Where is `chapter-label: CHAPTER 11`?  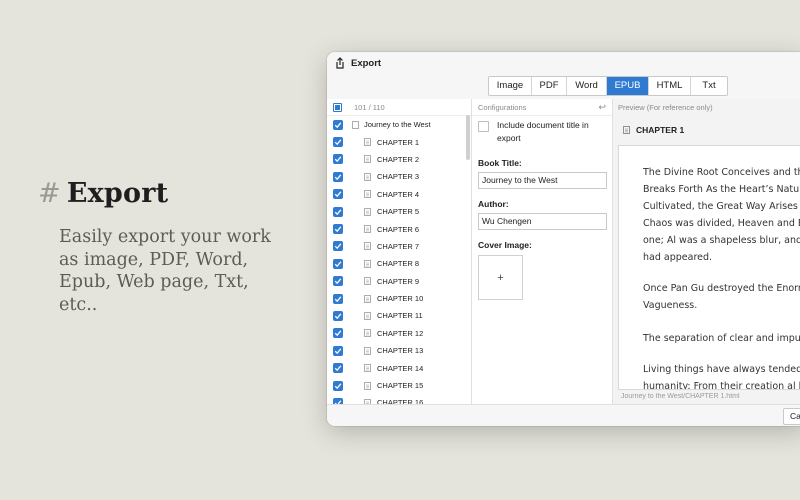
chapter-label: CHAPTER 11 is located at coordinates (400, 316).